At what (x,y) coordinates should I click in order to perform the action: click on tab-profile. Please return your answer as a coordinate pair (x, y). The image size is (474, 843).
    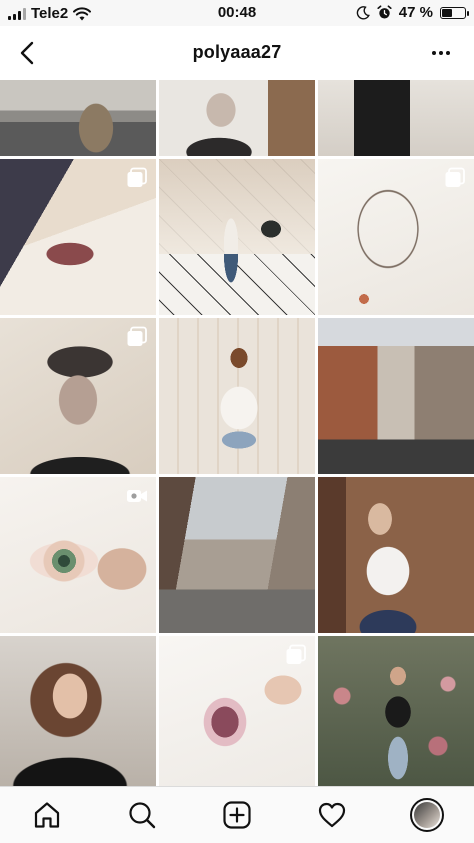
    Looking at the image, I should click on (427, 815).